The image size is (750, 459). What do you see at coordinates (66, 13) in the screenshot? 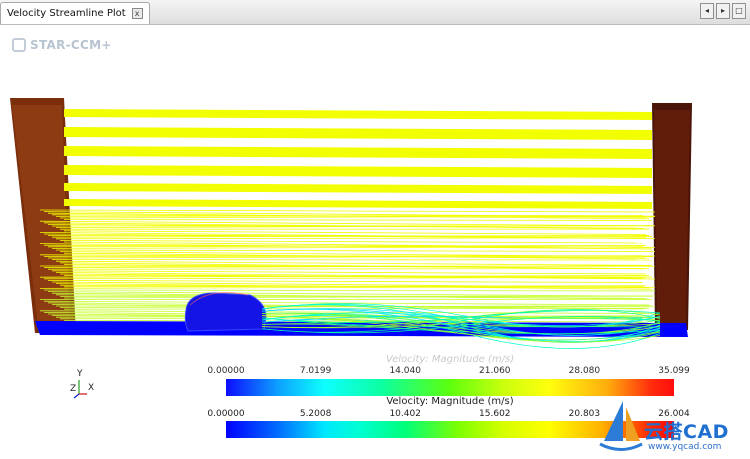
I see `tab-title: Velocity Streamline Plot` at bounding box center [66, 13].